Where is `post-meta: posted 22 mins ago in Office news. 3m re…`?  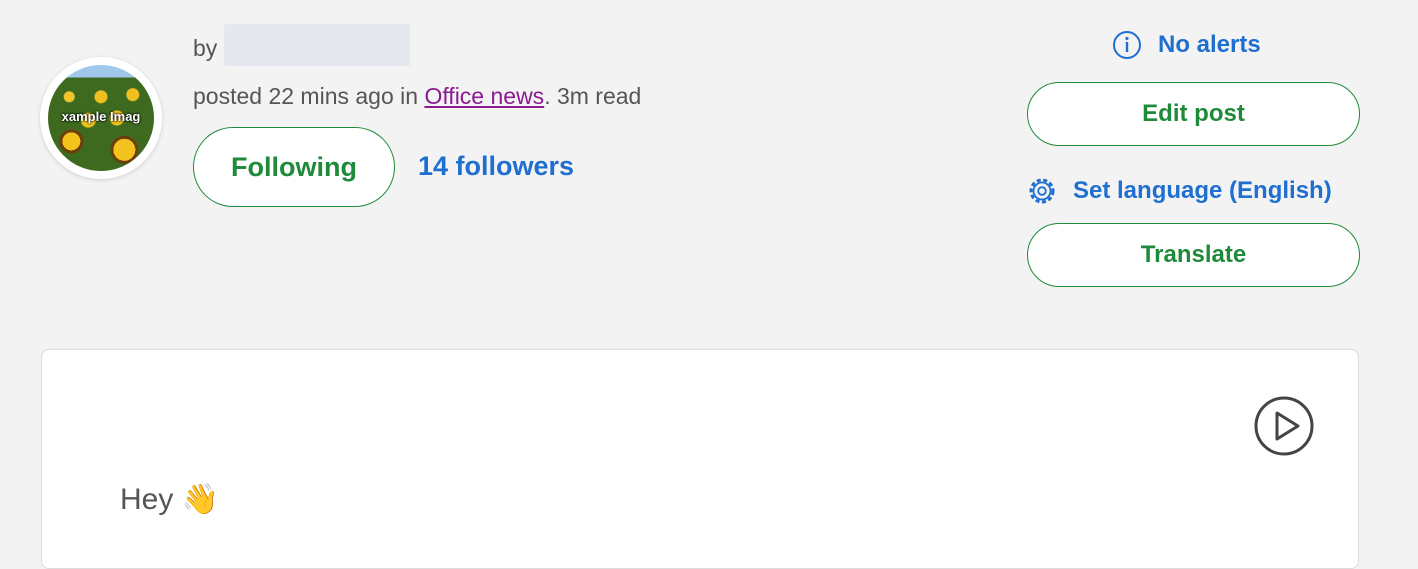
post-meta: posted 22 mins ago in Office news. 3m re… is located at coordinates (417, 96).